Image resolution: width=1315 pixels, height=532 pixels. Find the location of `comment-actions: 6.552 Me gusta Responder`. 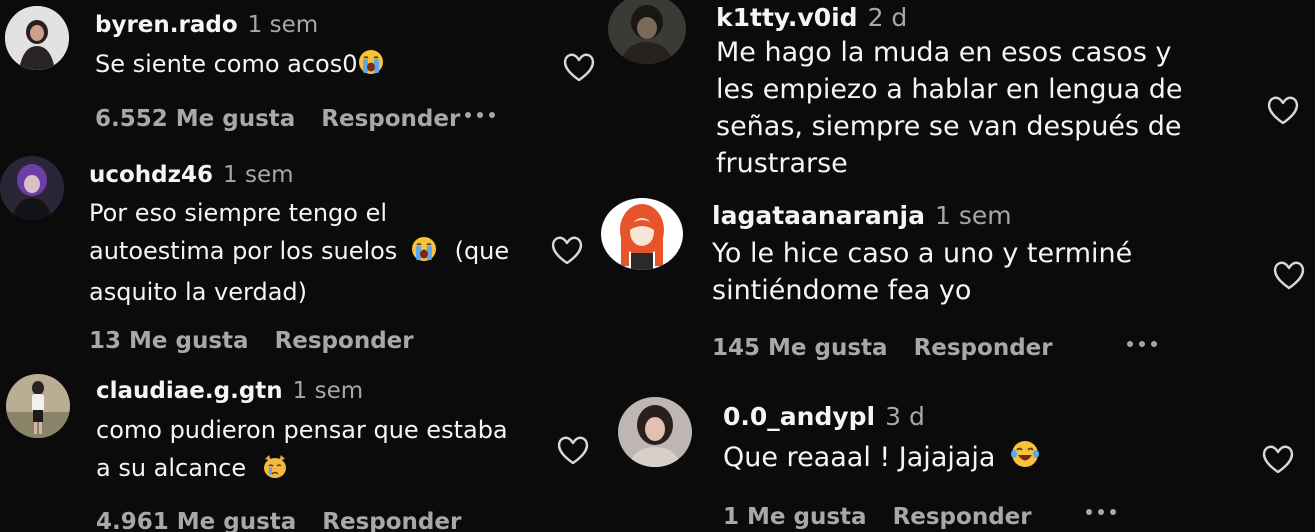

comment-actions: 6.552 Me gusta Responder is located at coordinates (277, 119).